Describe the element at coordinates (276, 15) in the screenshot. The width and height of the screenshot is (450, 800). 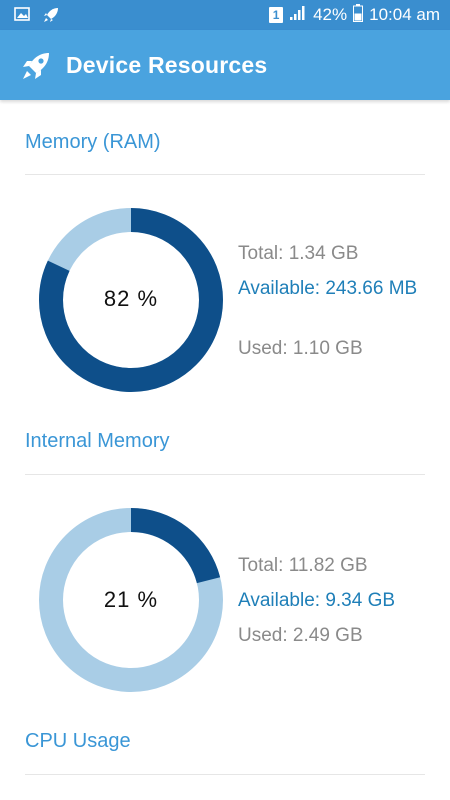
I see `sim-card-icon: 1` at that location.